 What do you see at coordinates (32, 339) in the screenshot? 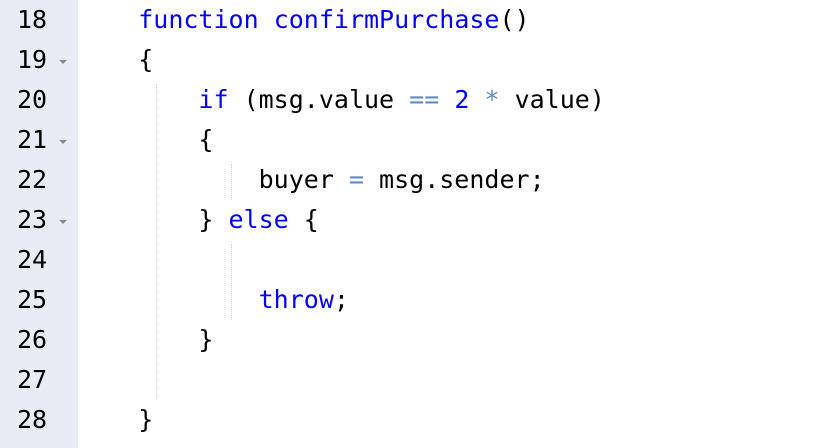
I see `line-number: 26` at bounding box center [32, 339].